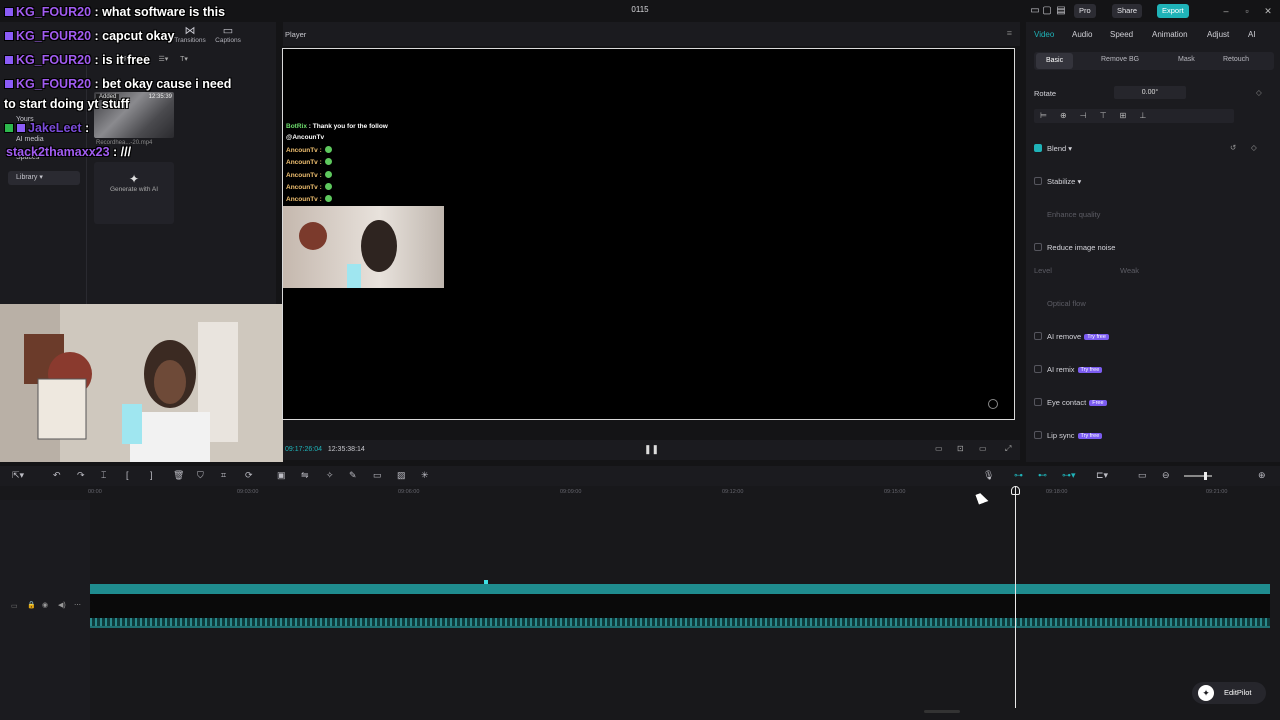 The image size is (1280, 720). What do you see at coordinates (1236, 59) in the screenshot?
I see `subtab-retouch: Retouch` at bounding box center [1236, 59].